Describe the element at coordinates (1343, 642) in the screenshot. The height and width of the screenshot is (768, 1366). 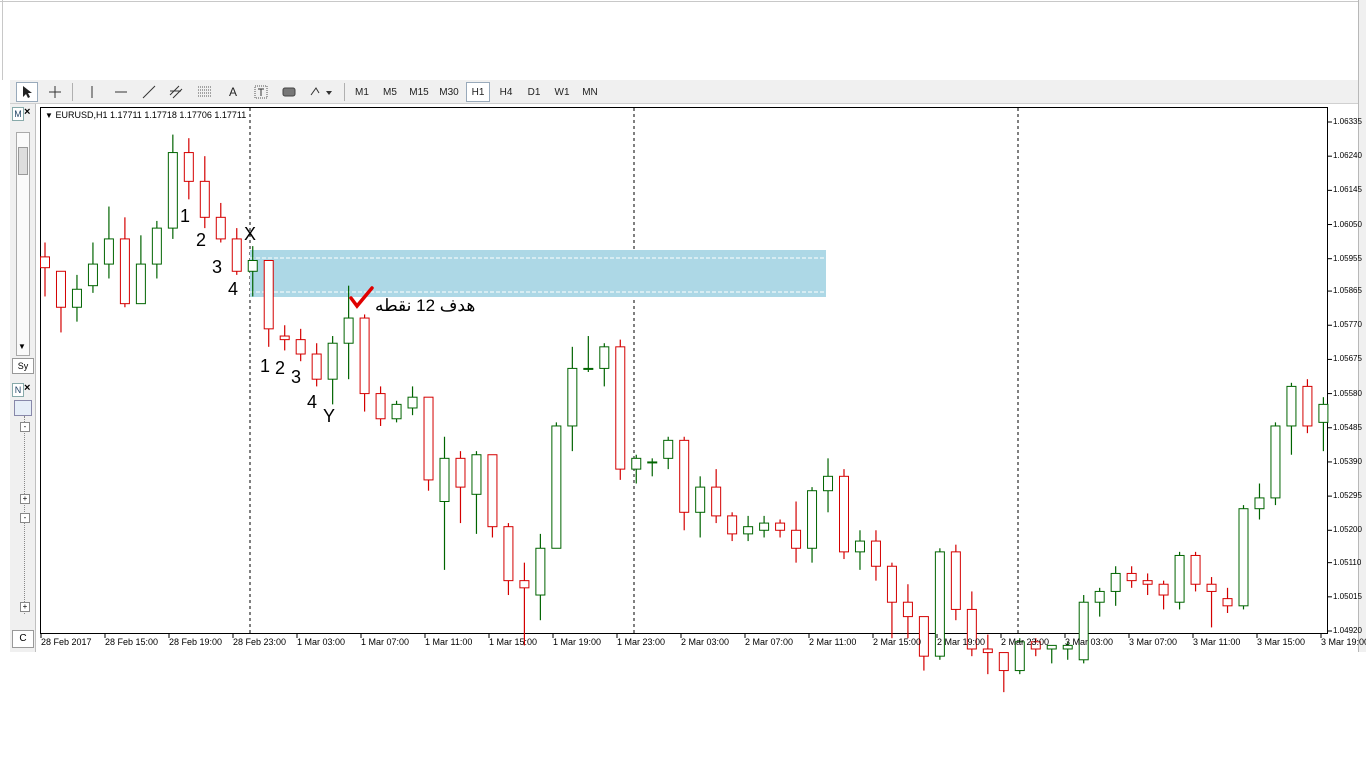
I see `time-tick-label: 3 Mar 19:00` at that location.